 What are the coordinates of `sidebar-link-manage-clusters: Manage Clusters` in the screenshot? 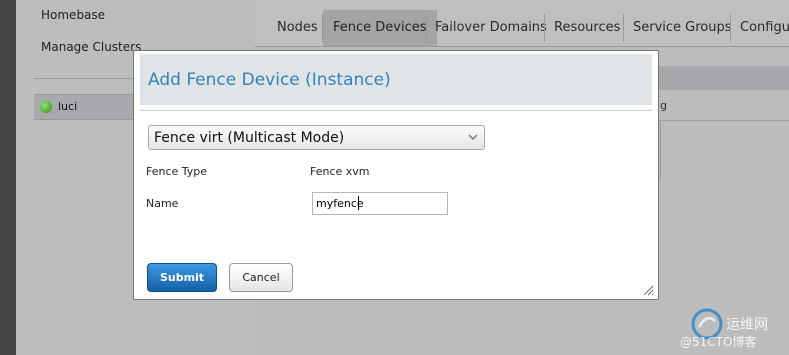 It's located at (91, 47).